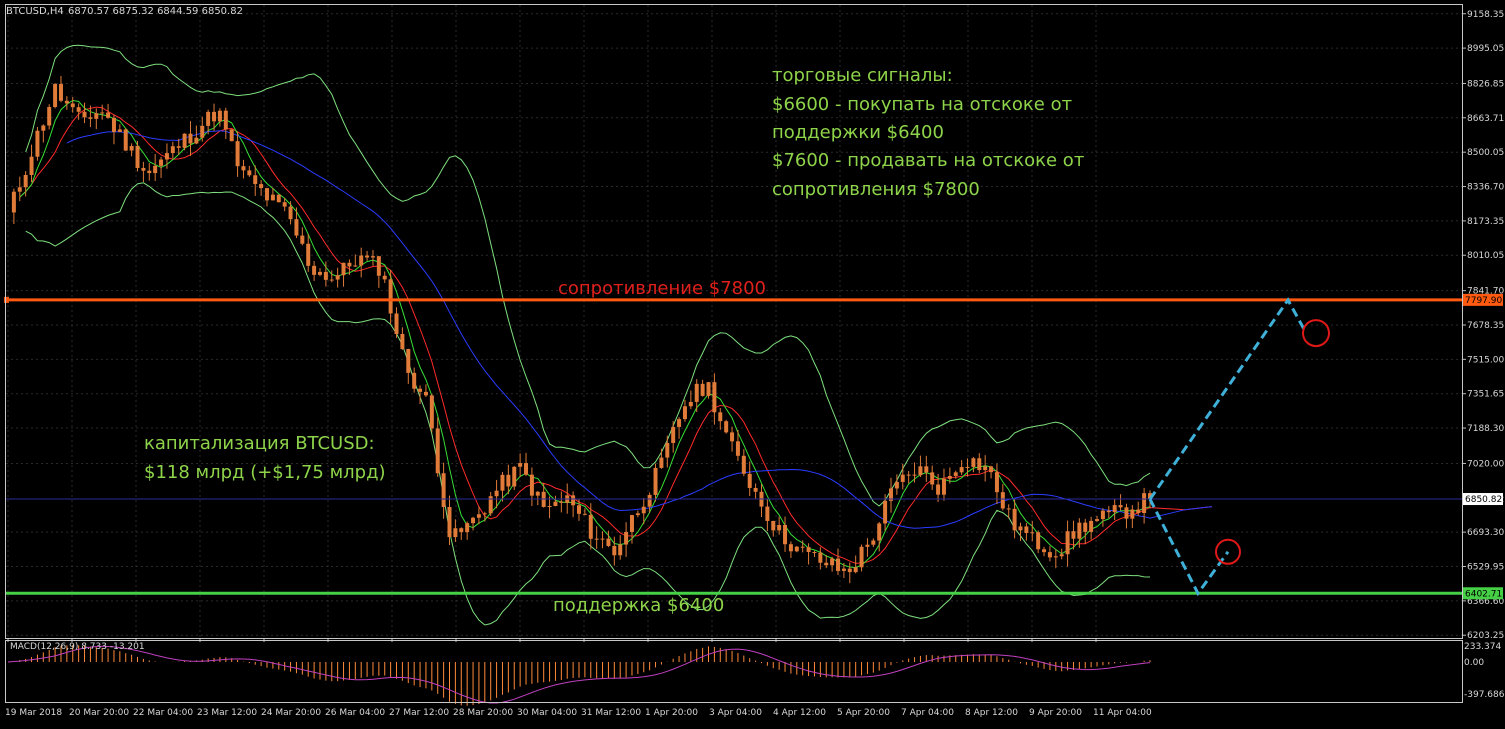  Describe the element at coordinates (1484, 695) in the screenshot. I see `macd-tick-bottom: -397.686` at that location.